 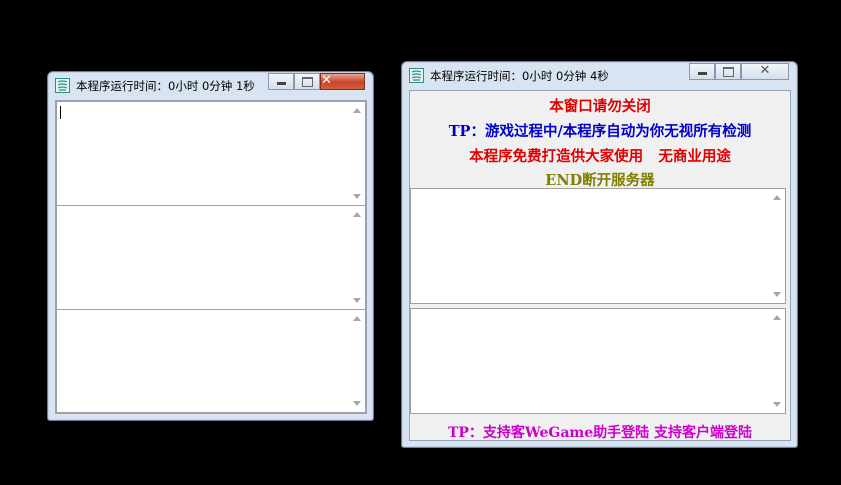 I want to click on notice-line-2: TP：游戏过程中/本程序自动为你无视所有检测, so click(x=600, y=131).